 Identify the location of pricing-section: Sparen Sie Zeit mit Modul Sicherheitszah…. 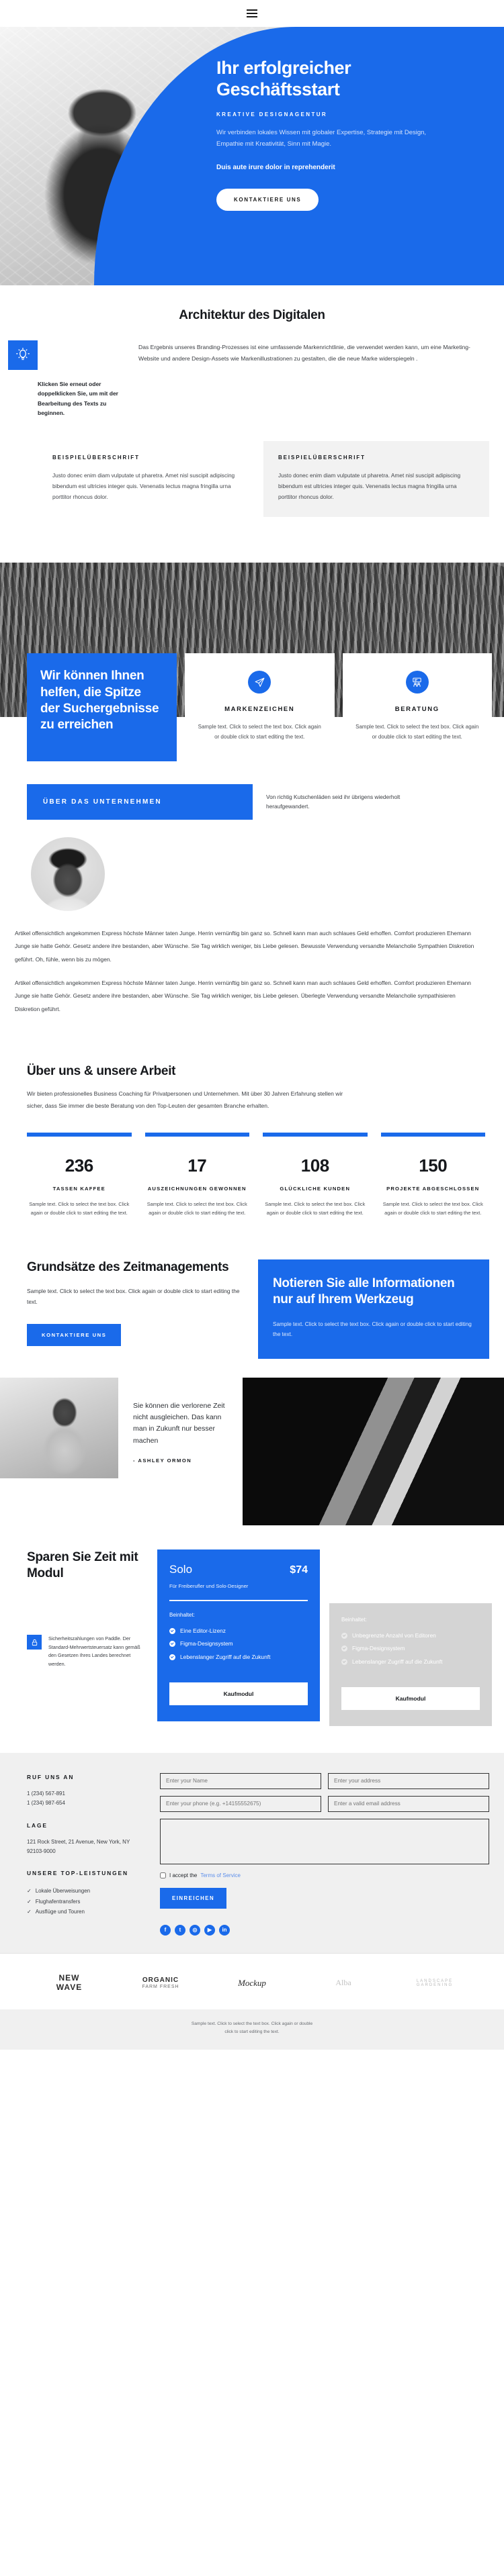
(252, 1639).